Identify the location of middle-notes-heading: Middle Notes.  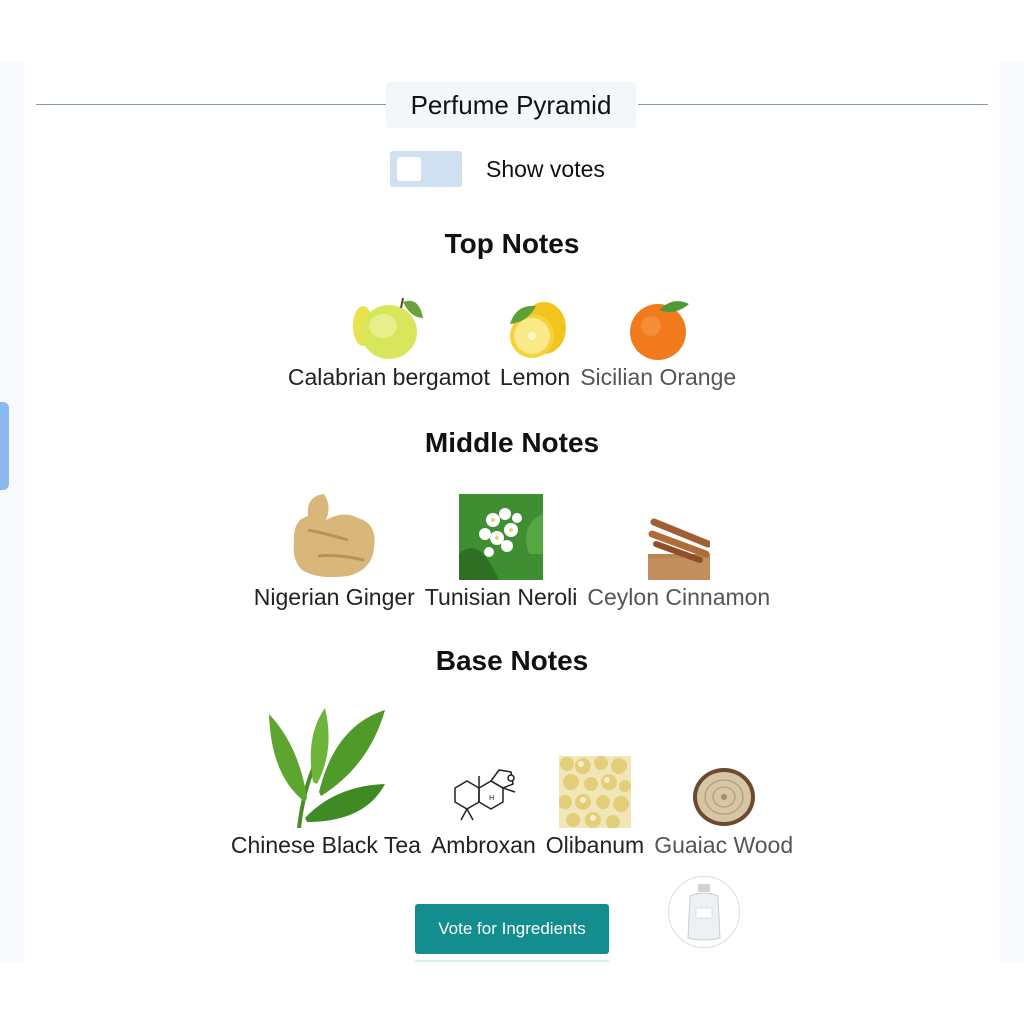
(512, 442).